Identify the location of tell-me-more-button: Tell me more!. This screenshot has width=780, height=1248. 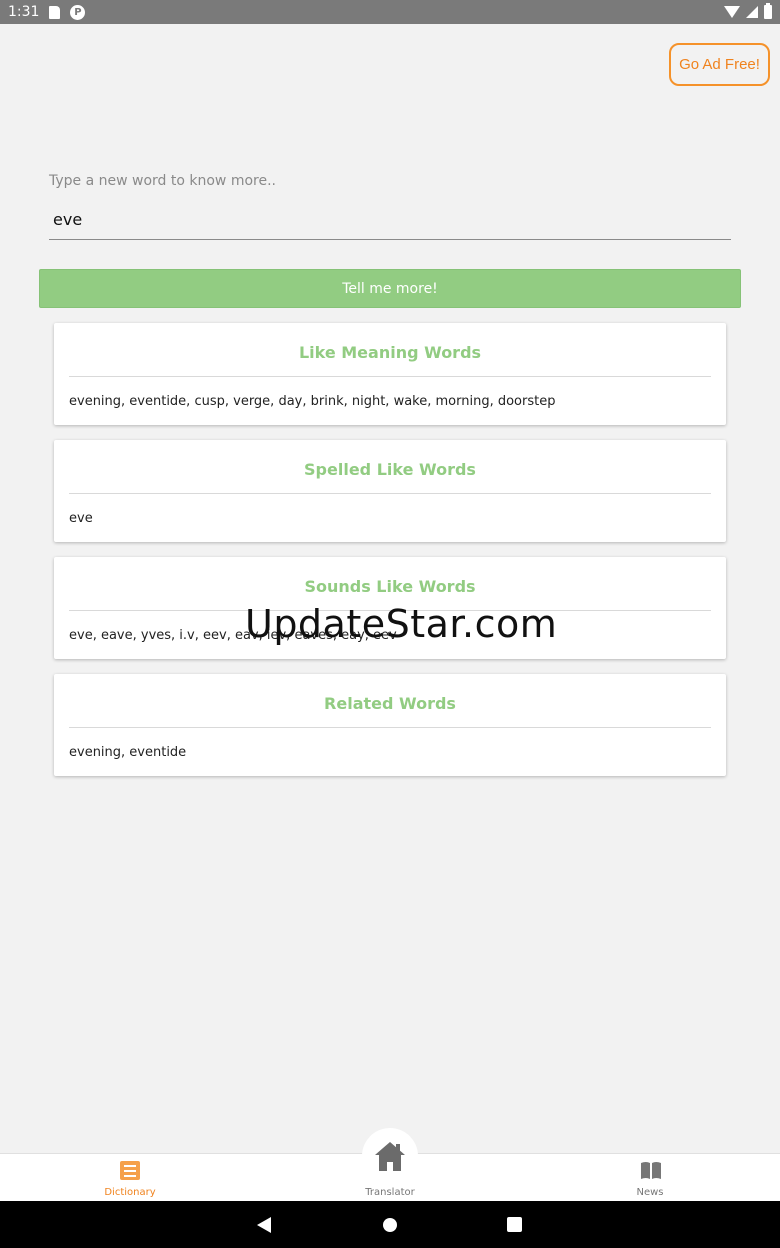
(390, 288).